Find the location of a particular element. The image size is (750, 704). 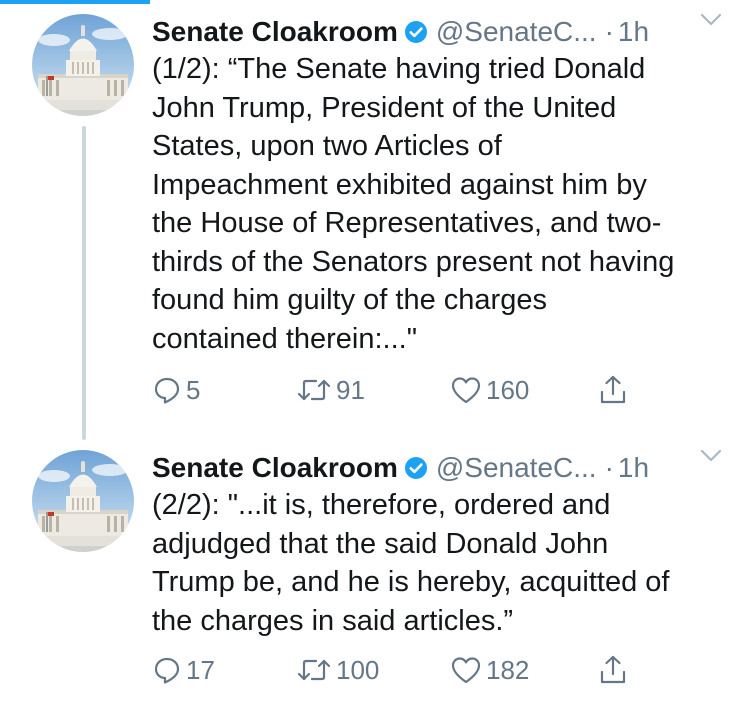

tweet-actions: 5 91 160 is located at coordinates (402, 390).